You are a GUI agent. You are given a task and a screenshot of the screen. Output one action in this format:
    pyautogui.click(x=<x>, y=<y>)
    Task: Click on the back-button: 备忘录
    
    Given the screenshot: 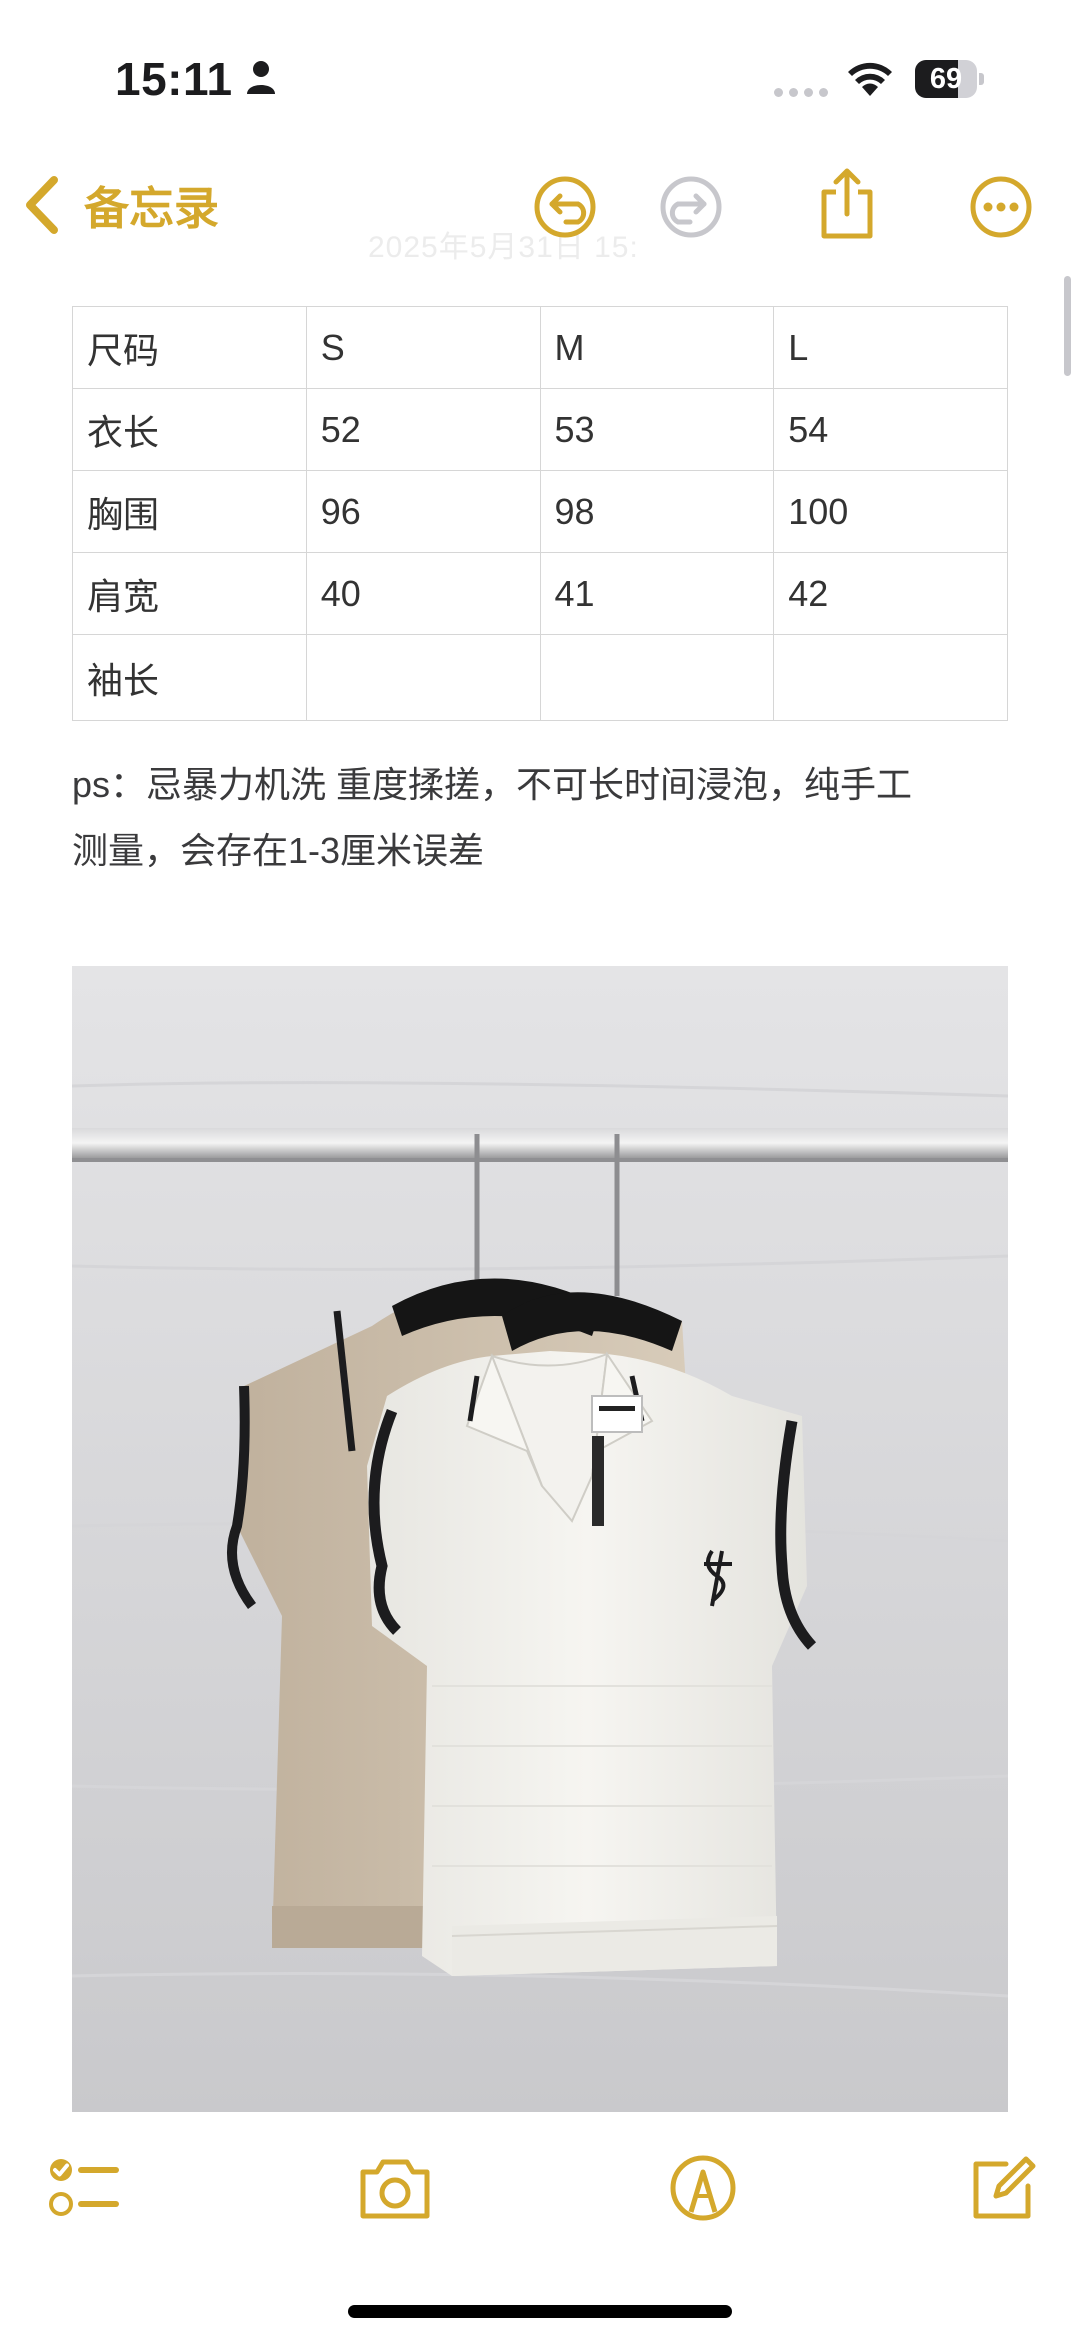 What is the action you would take?
    pyautogui.click(x=120, y=204)
    